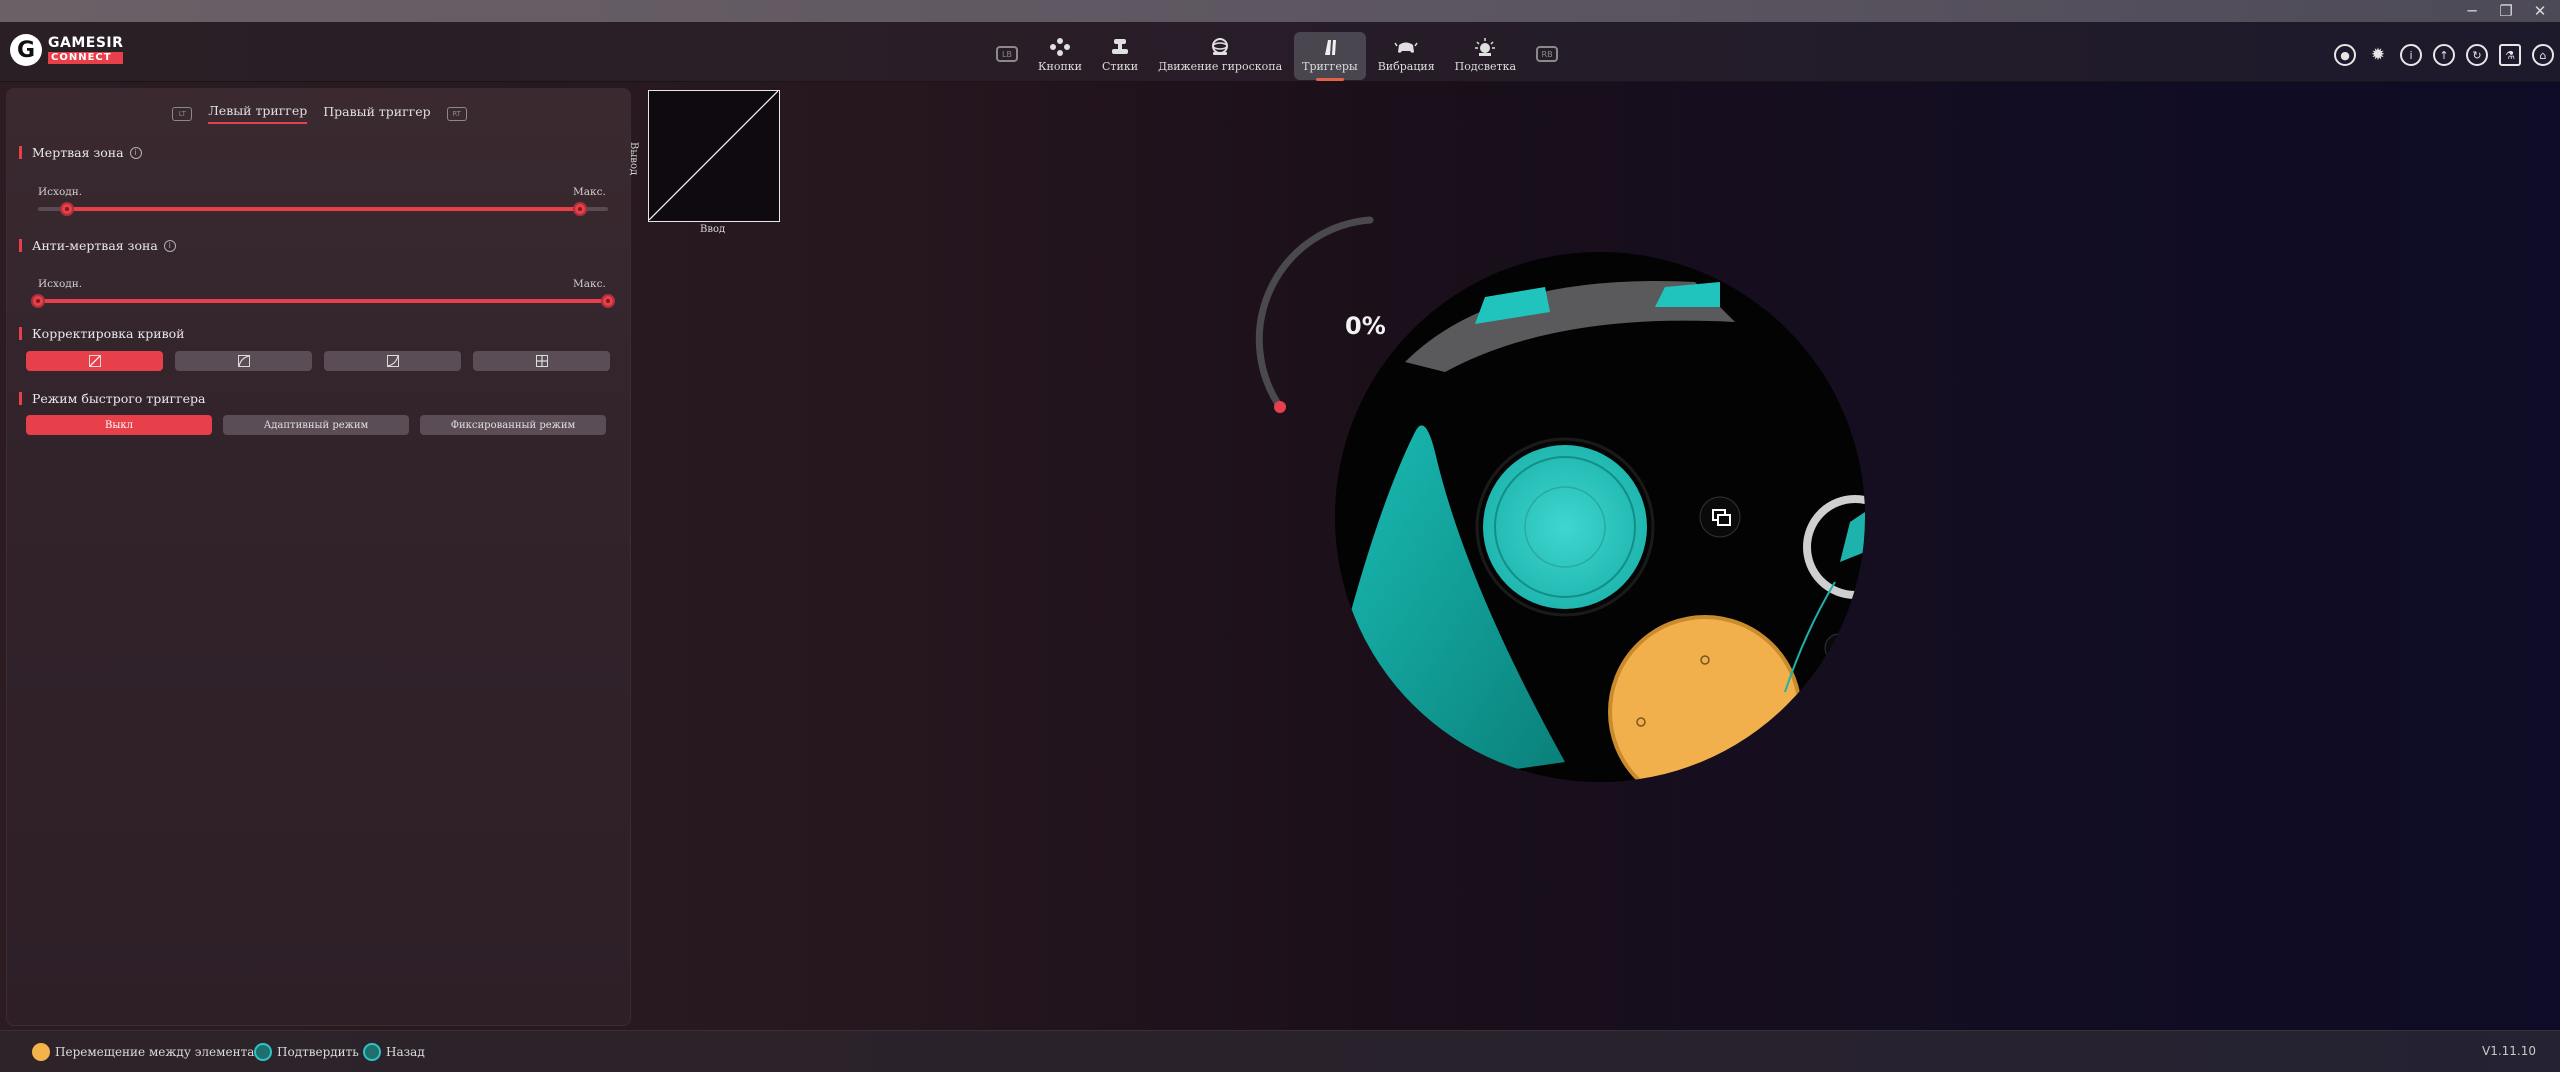 The height and width of the screenshot is (1072, 2560). What do you see at coordinates (86, 58) in the screenshot?
I see `logo-subtitle: CONNECT` at bounding box center [86, 58].